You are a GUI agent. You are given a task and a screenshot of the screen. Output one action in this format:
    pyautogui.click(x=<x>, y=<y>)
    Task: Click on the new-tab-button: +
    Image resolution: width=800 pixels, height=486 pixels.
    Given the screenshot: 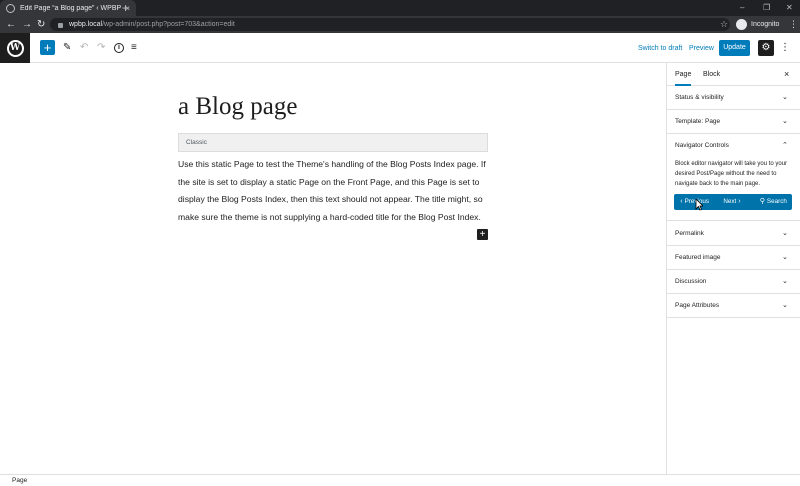 What is the action you would take?
    pyautogui.click(x=125, y=8)
    